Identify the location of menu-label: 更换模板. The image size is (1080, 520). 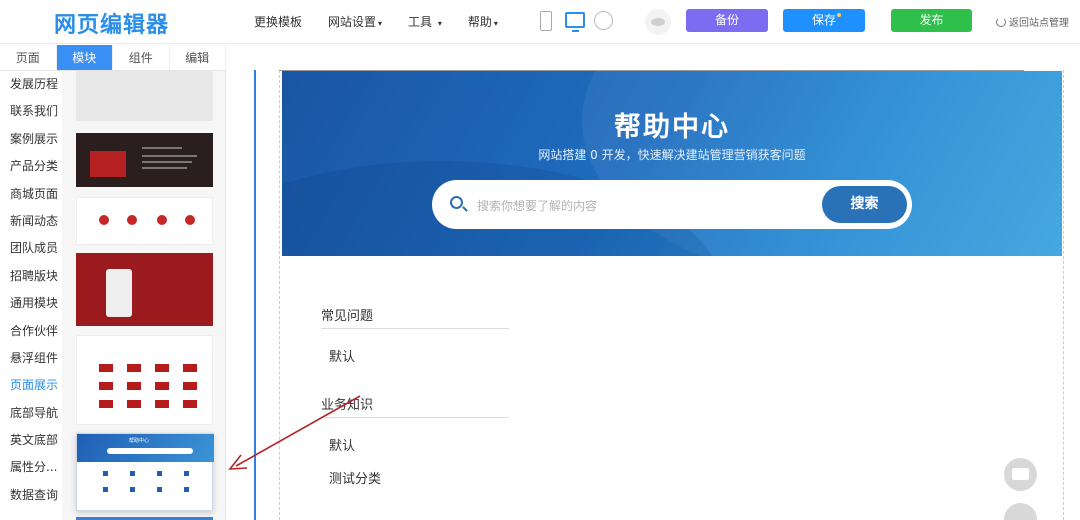
(278, 22).